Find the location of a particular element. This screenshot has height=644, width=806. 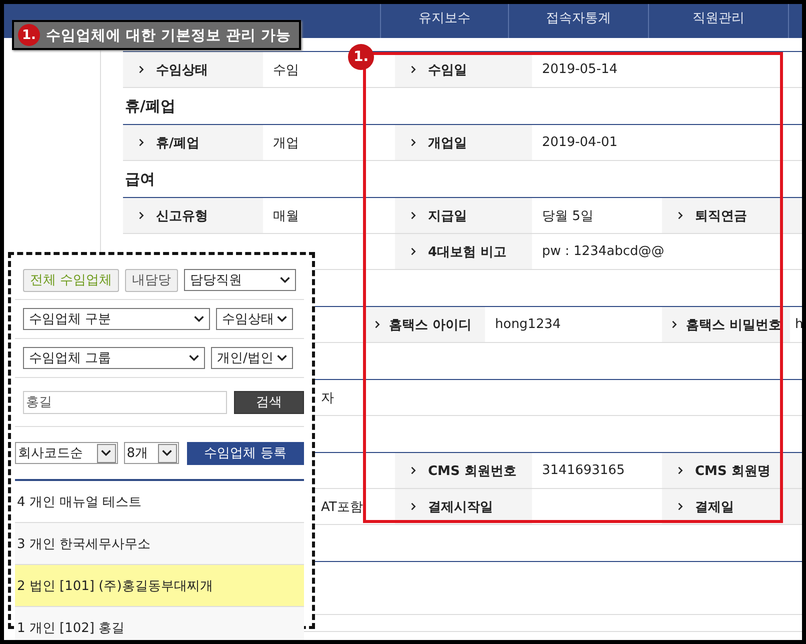

client-list-item: 1 개인 [102] 홍길 is located at coordinates (159, 623).